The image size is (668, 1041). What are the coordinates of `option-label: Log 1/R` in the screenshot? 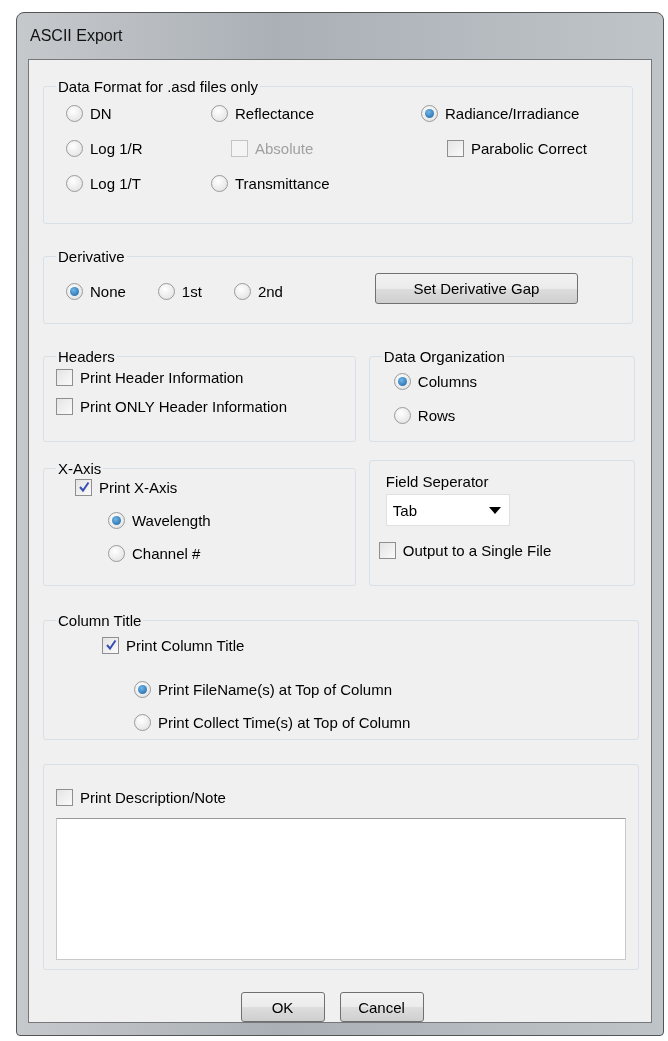 It's located at (116, 148).